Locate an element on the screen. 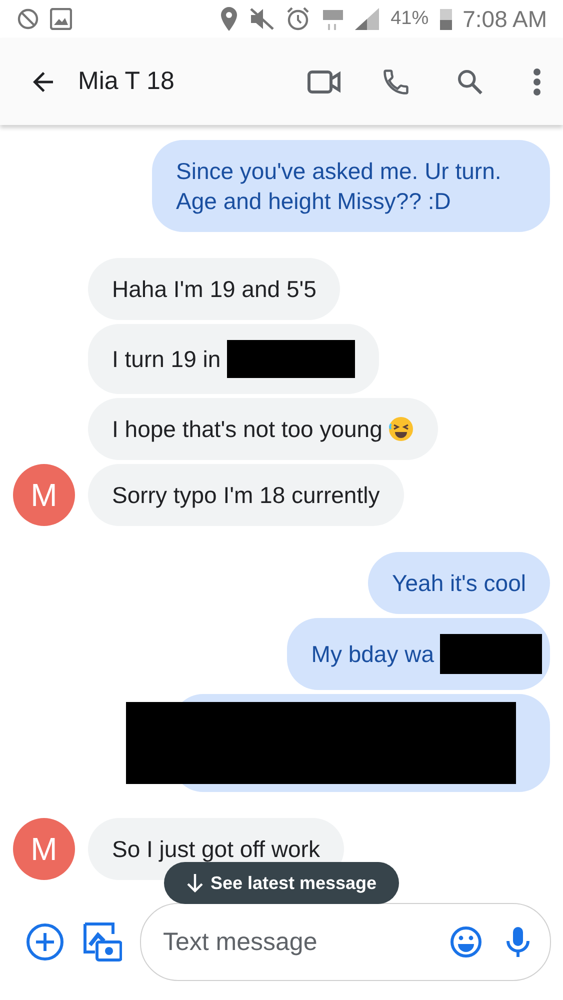 This screenshot has width=563, height=1000. message-text: So I just got off work is located at coordinates (216, 849).